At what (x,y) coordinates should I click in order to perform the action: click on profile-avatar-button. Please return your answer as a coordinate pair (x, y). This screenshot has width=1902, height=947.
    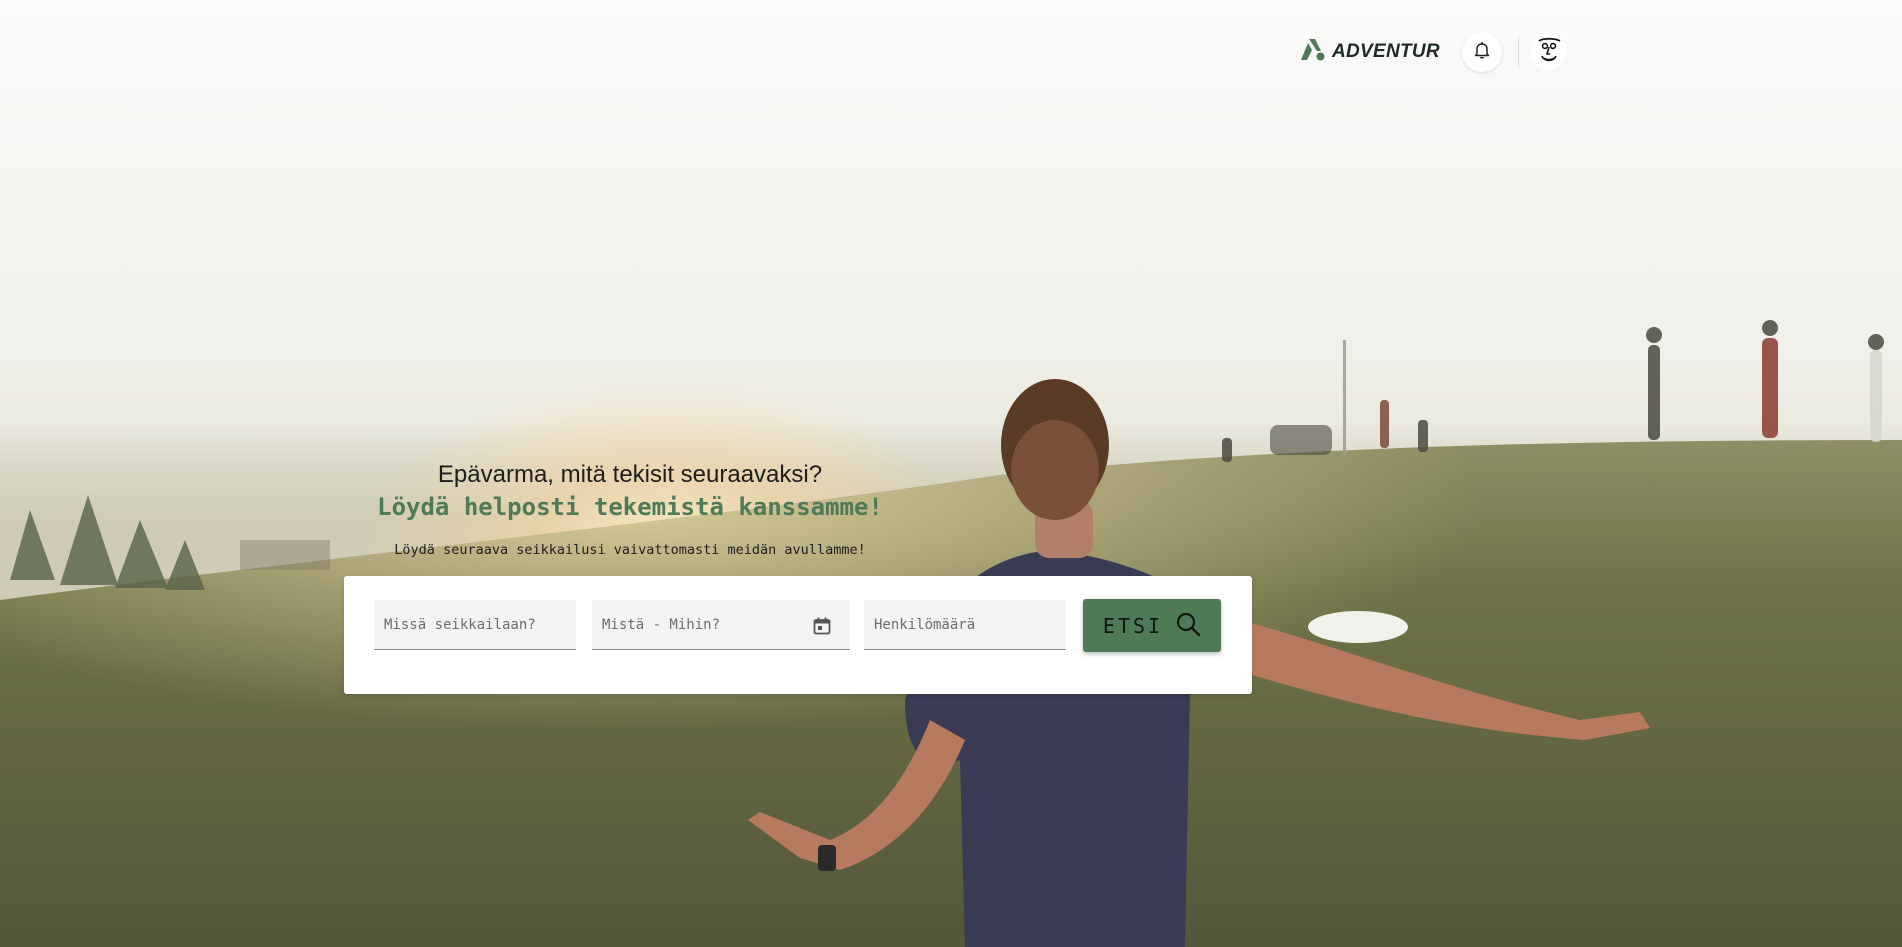
    Looking at the image, I should click on (1548, 52).